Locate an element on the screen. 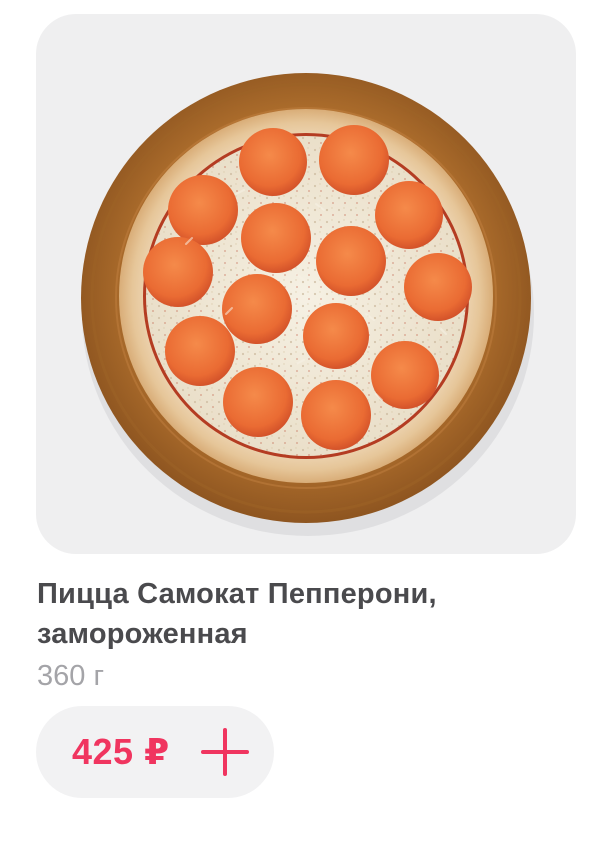  add-to-cart-button: 425 ₽ is located at coordinates (155, 752).